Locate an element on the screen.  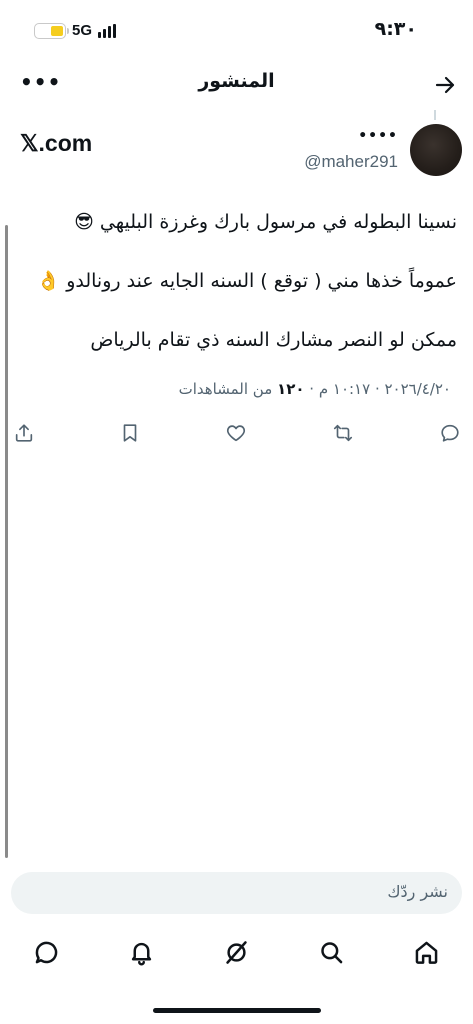
battery-icon is located at coordinates (51, 30).